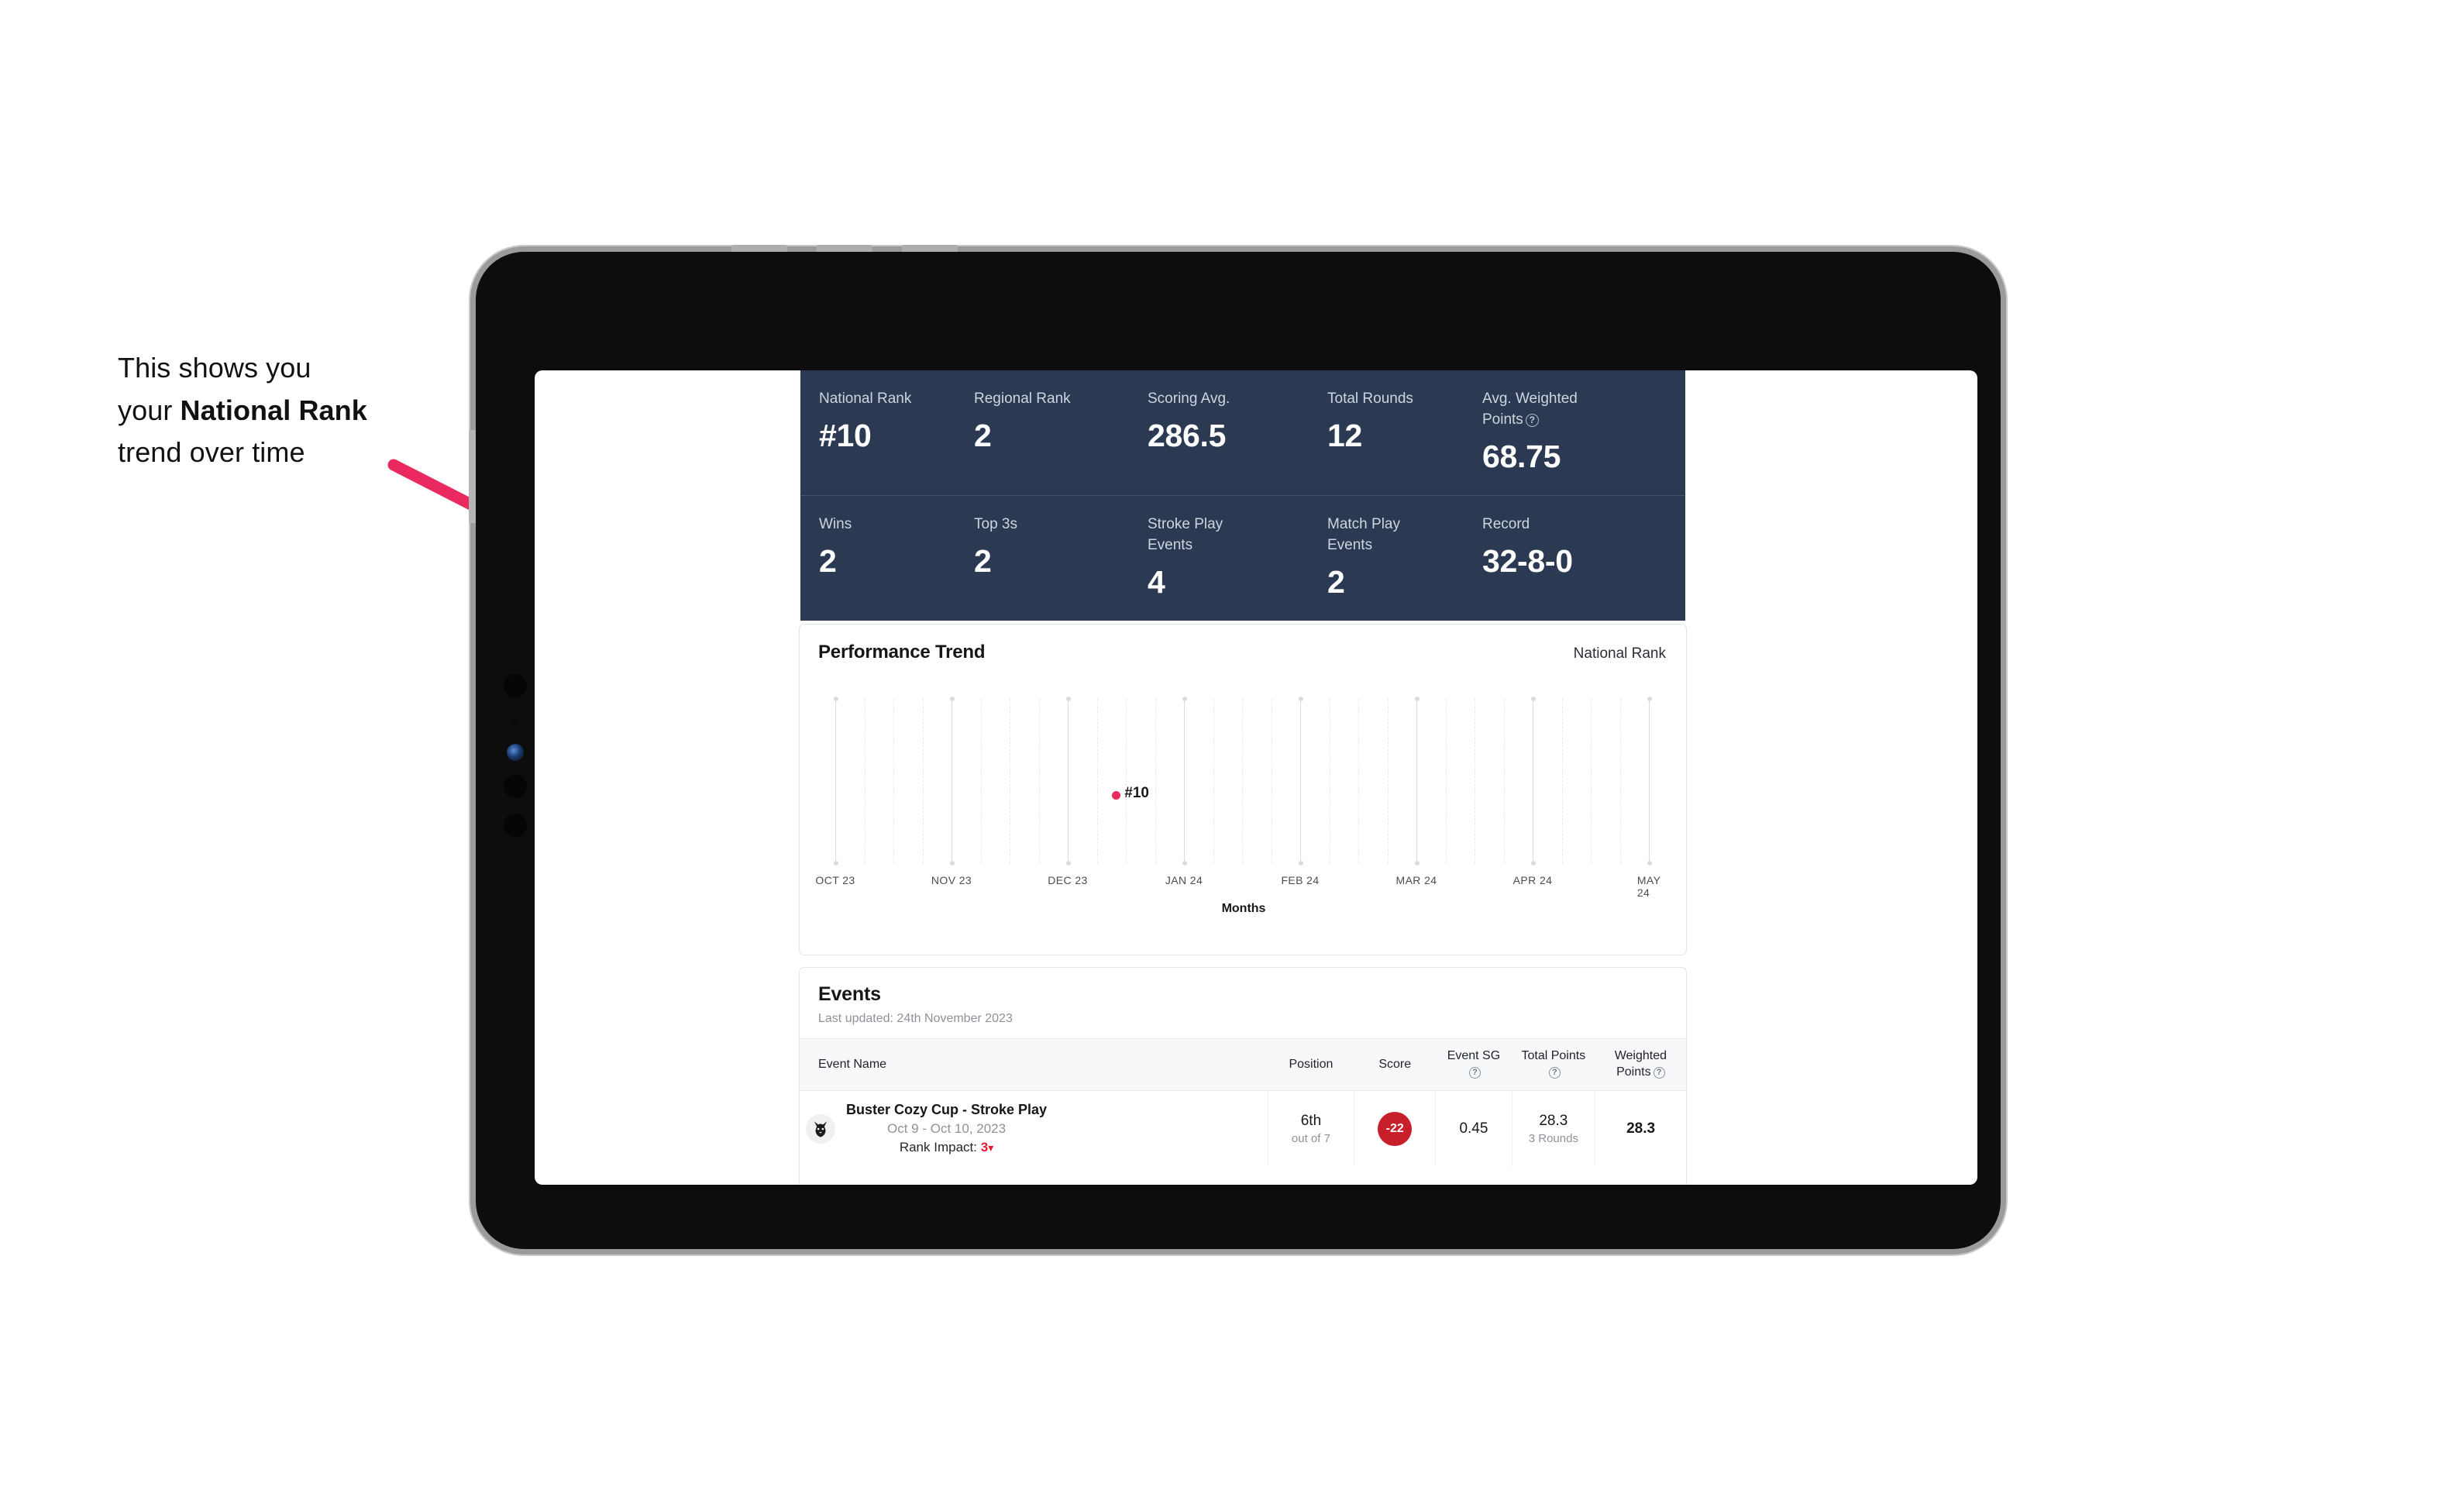  Describe the element at coordinates (1061, 558) in the screenshot. I see `stat-top-3s: Top 3s 2` at that location.